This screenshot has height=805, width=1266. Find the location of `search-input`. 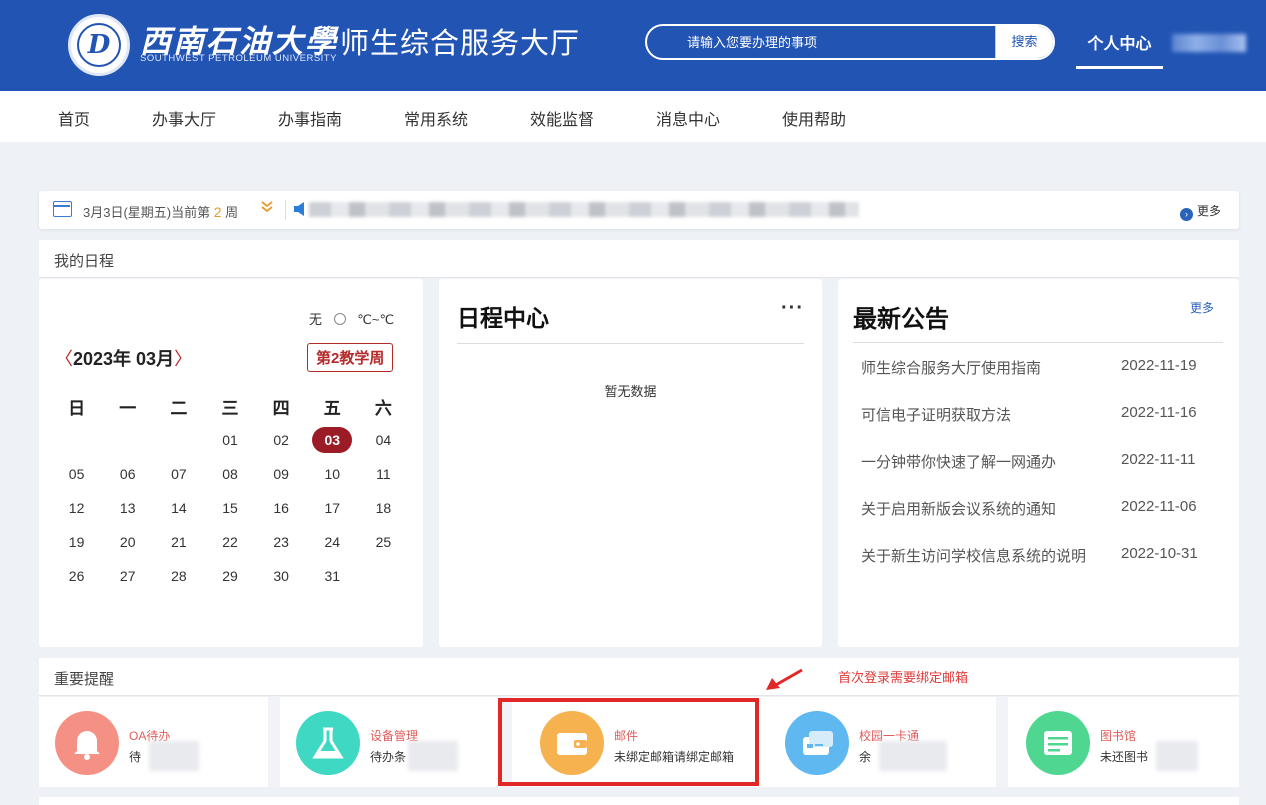

search-input is located at coordinates (822, 42).